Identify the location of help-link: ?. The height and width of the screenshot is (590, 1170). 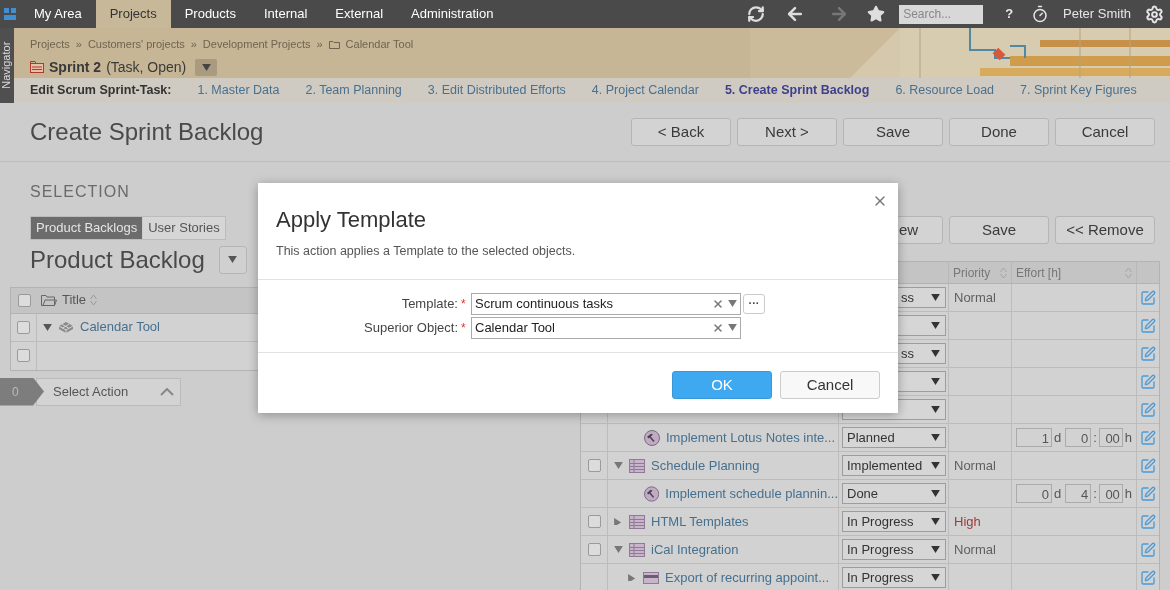
(1009, 14).